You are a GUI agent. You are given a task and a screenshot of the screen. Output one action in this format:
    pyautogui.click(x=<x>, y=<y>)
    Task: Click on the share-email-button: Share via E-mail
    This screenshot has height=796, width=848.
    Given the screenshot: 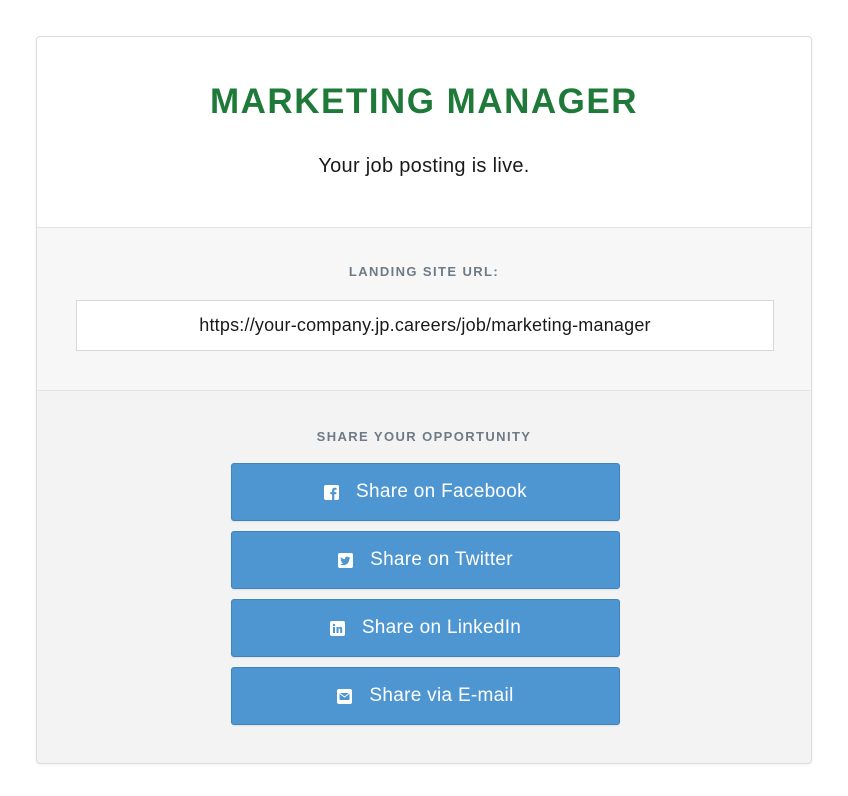 What is the action you would take?
    pyautogui.click(x=425, y=696)
    